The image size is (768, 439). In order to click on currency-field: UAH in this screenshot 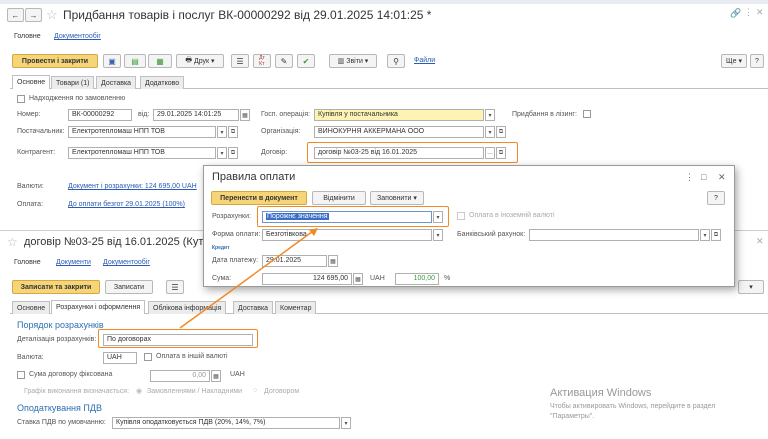, I will do `click(120, 358)`.